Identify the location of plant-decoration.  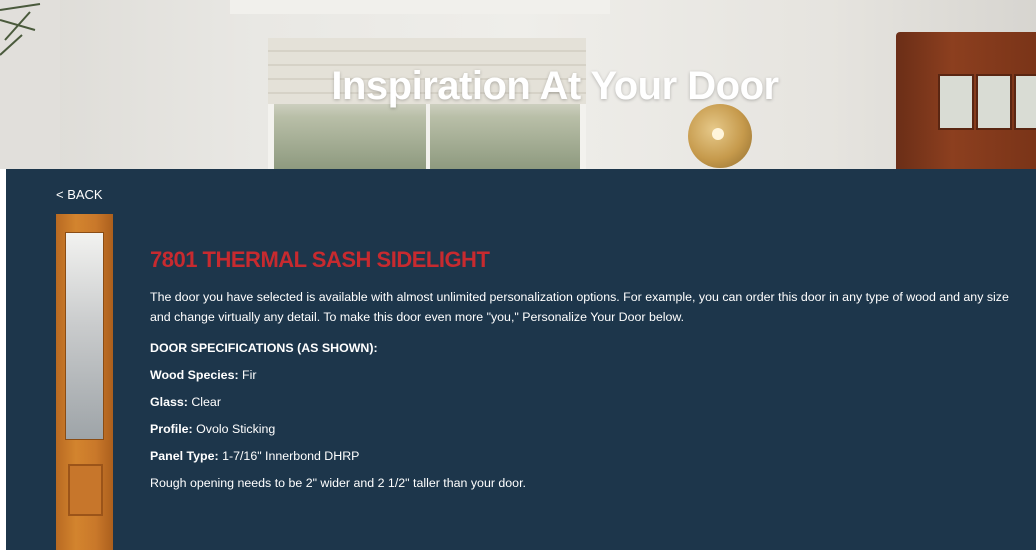
(20, 29).